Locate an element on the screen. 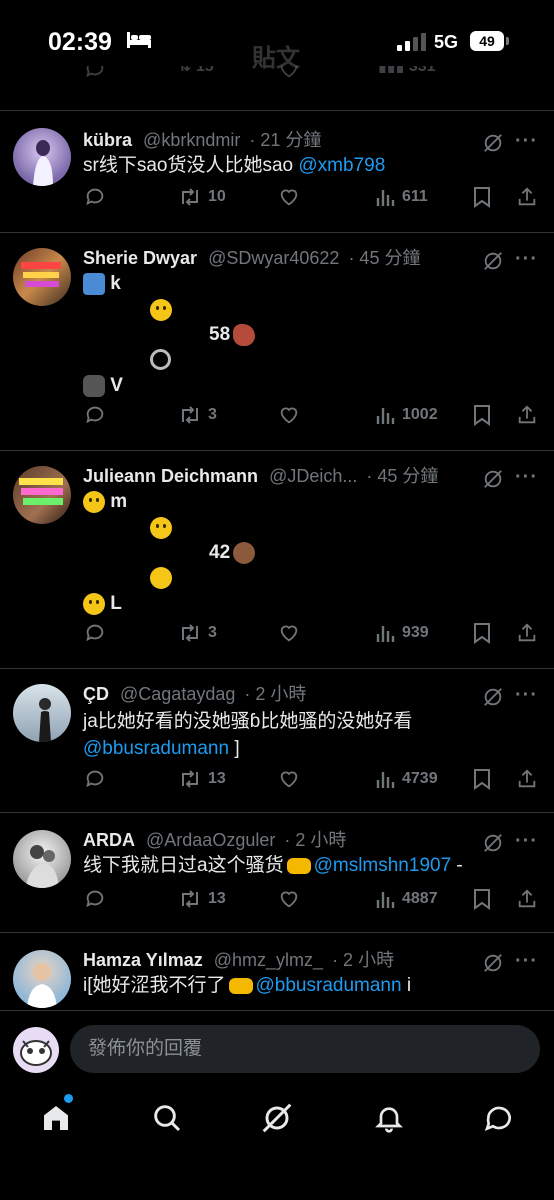  tweet-text: i[她好涩我不行了 @bbusradumann i is located at coordinates (247, 985).